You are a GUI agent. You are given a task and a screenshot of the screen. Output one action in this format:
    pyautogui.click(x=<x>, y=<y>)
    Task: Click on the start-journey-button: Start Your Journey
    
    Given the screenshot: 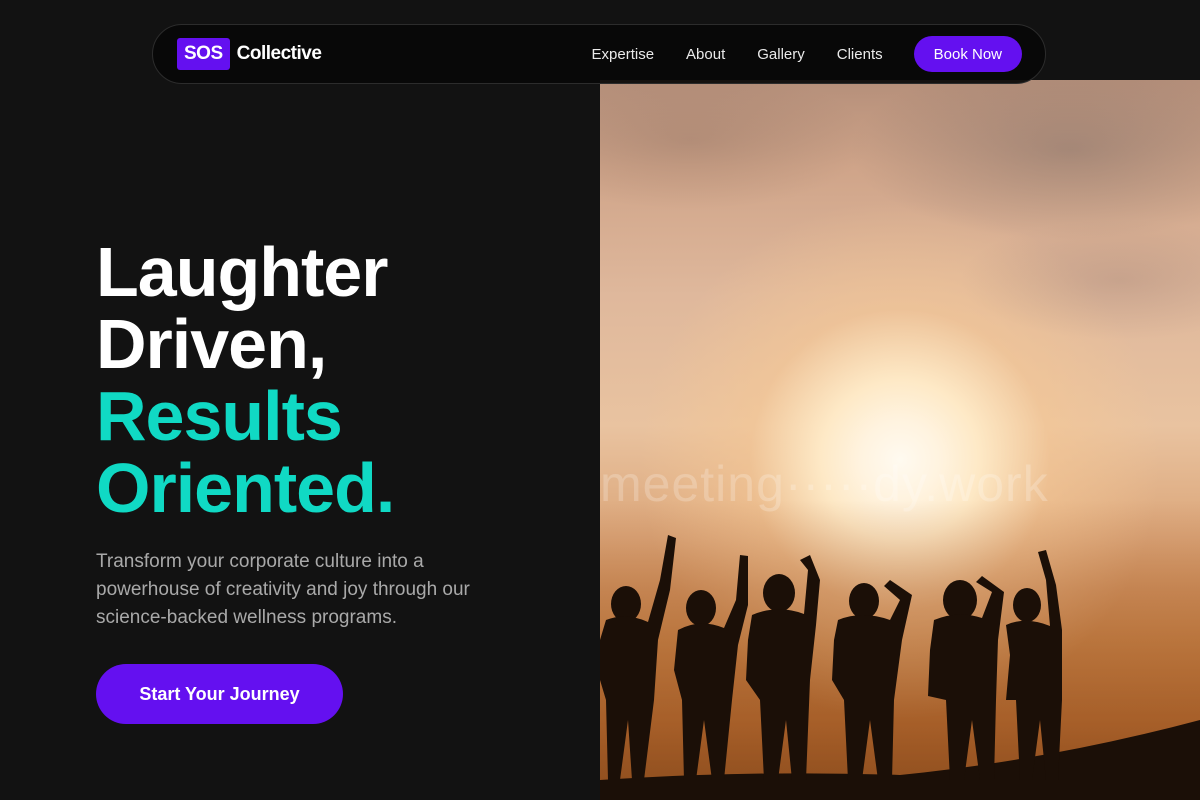 What is the action you would take?
    pyautogui.click(x=219, y=694)
    